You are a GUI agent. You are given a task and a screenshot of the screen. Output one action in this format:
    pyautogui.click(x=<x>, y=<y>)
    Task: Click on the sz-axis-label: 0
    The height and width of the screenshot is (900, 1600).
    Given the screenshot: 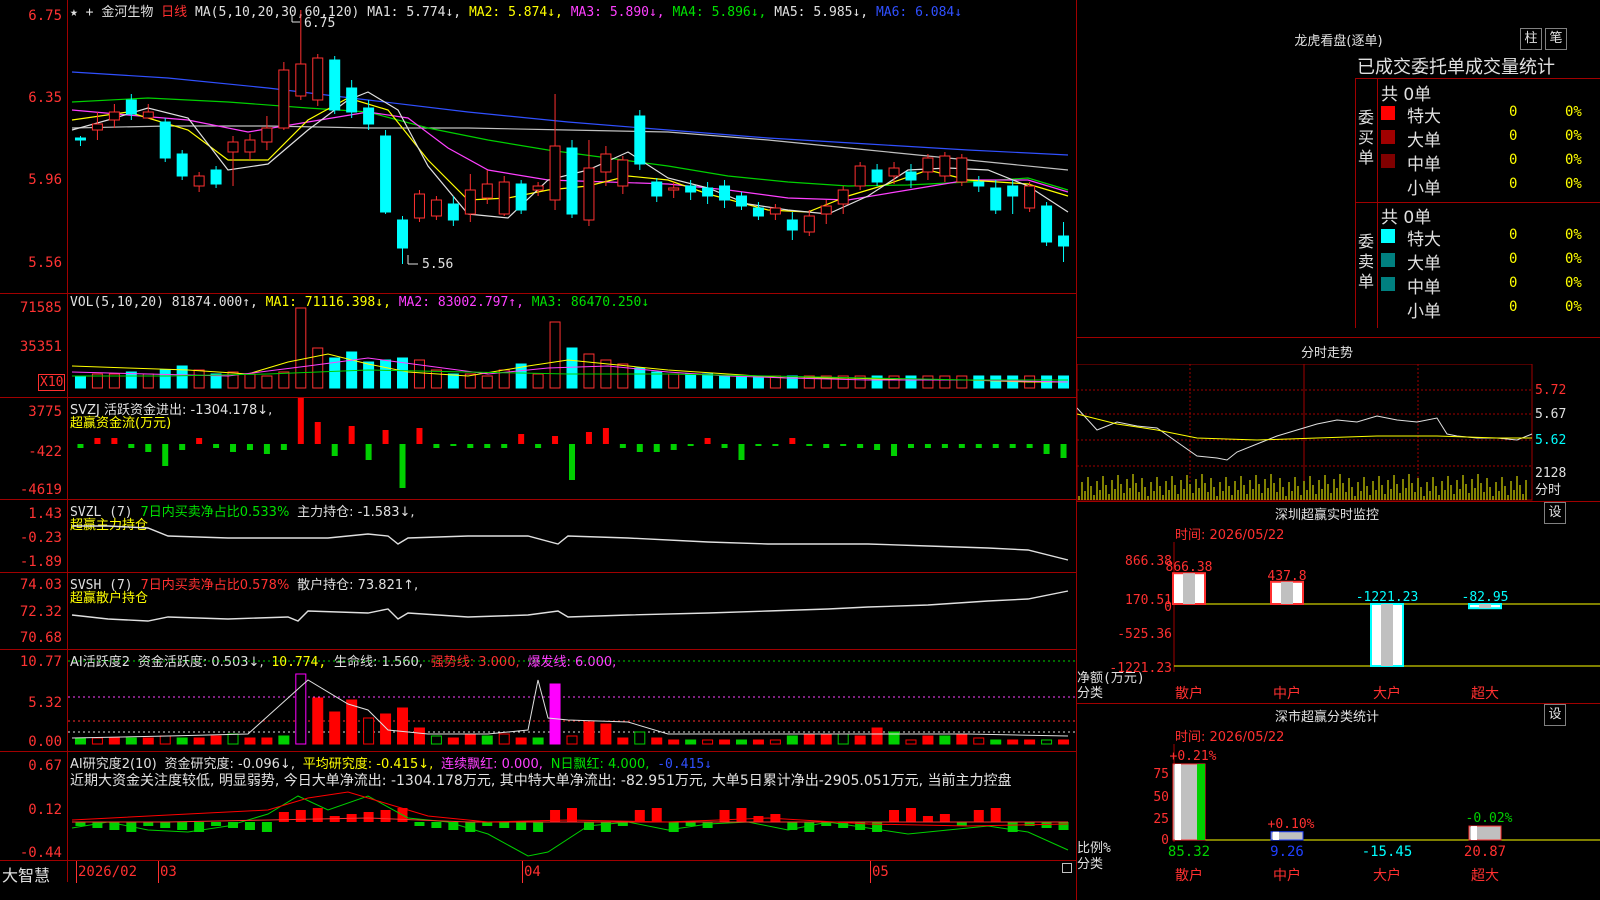 What is the action you would take?
    pyautogui.click(x=1168, y=607)
    